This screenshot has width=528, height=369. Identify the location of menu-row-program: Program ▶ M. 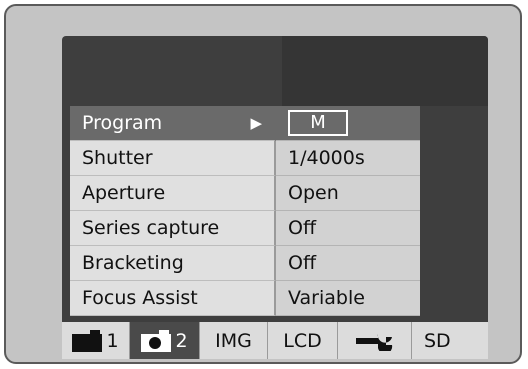
(245, 123).